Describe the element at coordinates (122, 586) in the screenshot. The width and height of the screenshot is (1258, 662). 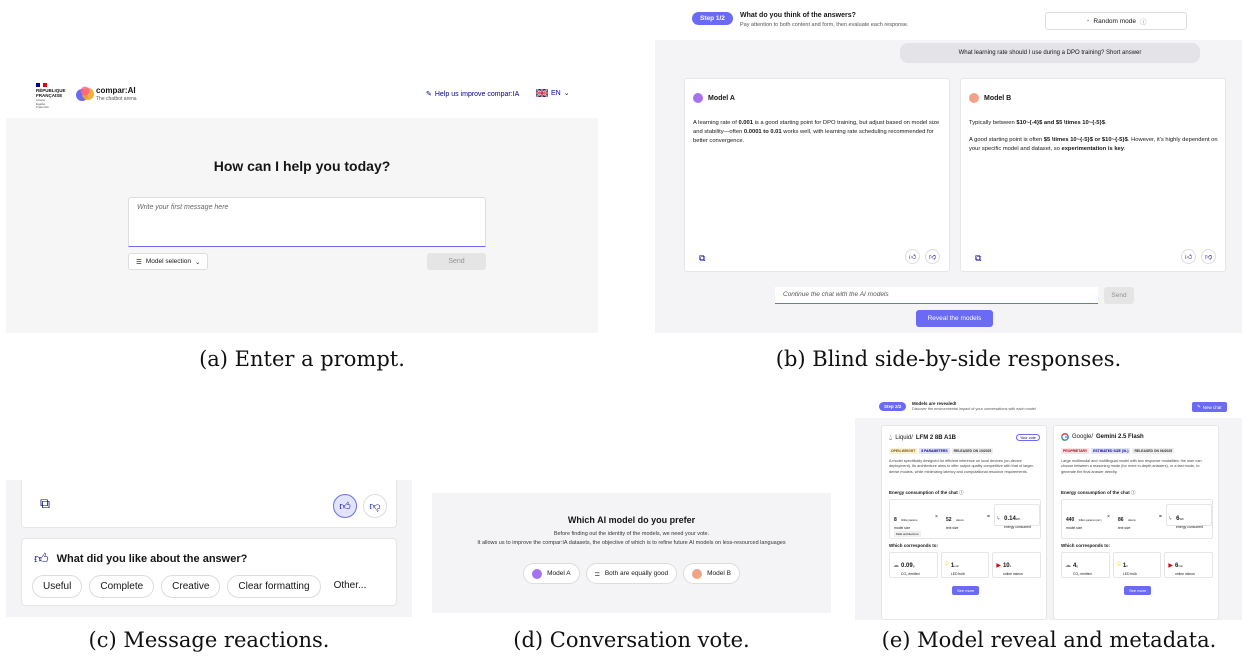
I see `tag-complete: Complete` at that location.